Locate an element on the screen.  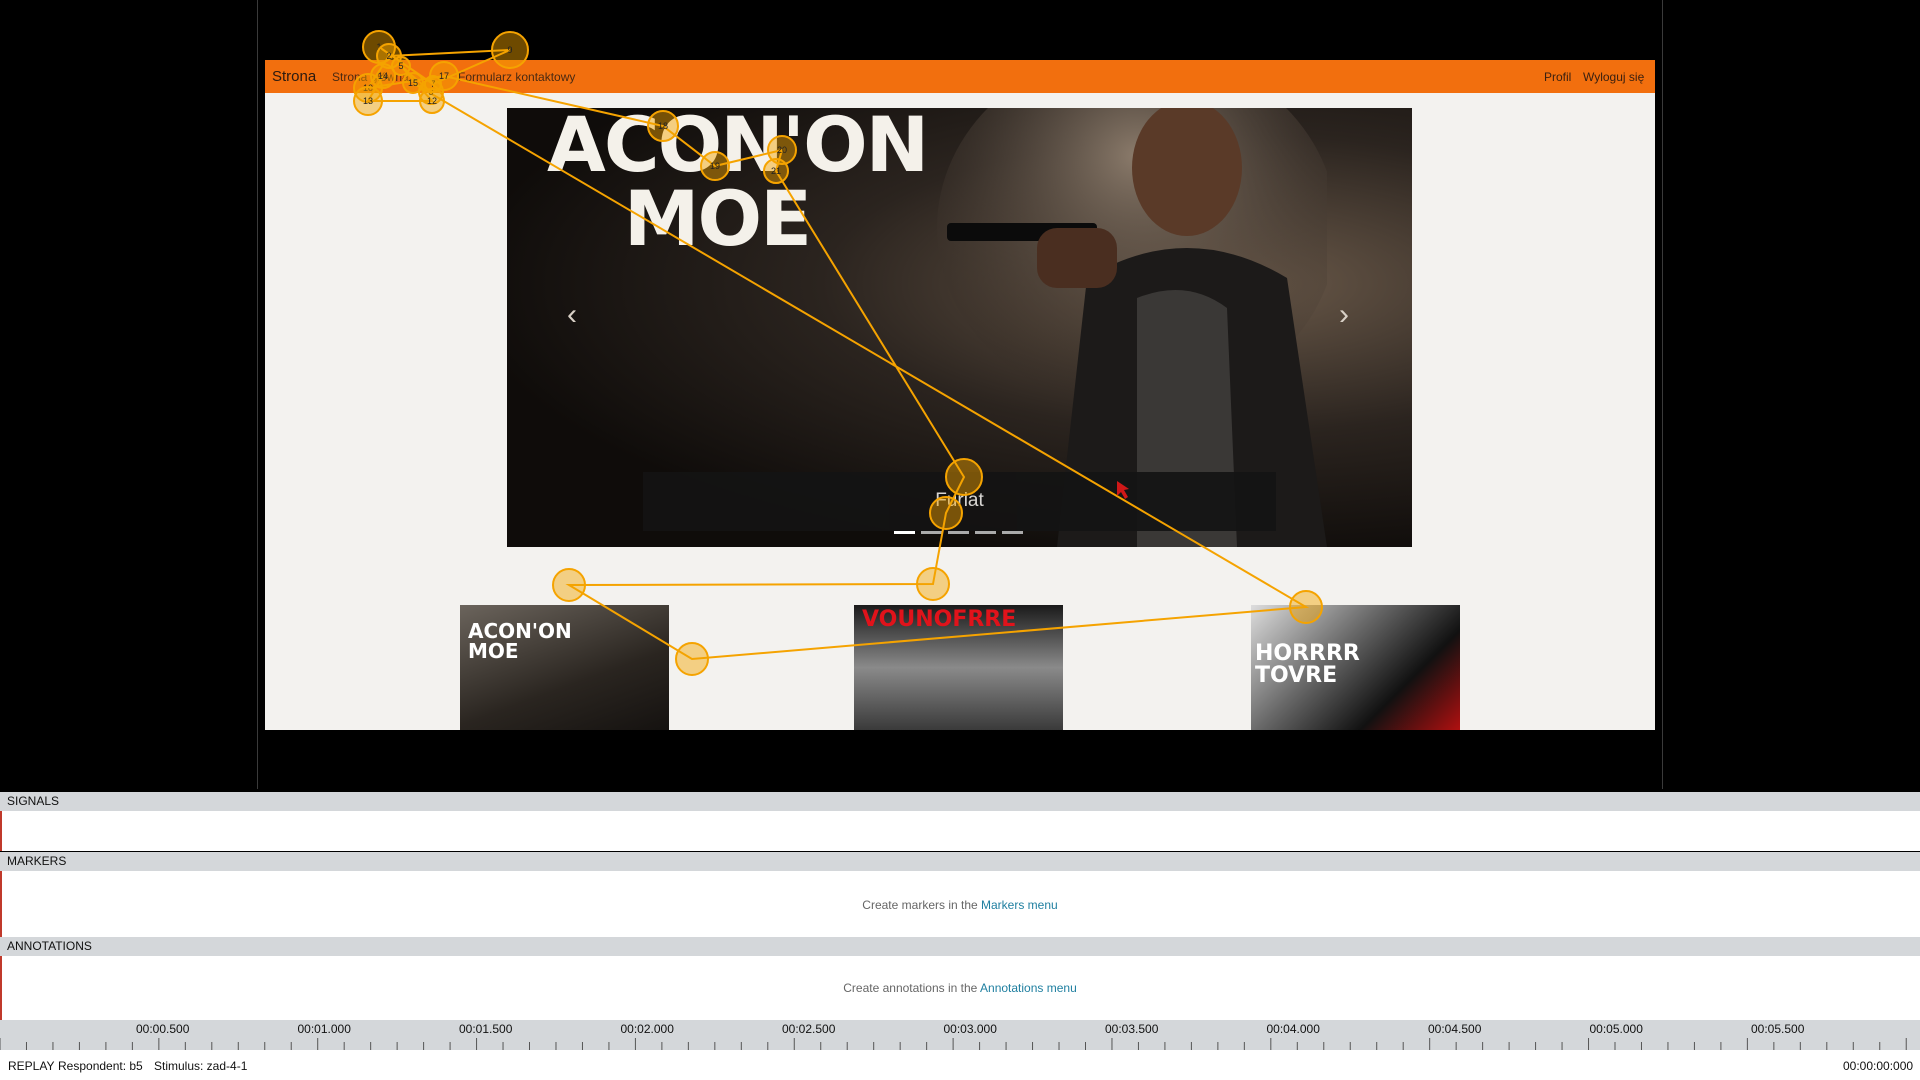
fixation-label: 9 is located at coordinates (509, 50).